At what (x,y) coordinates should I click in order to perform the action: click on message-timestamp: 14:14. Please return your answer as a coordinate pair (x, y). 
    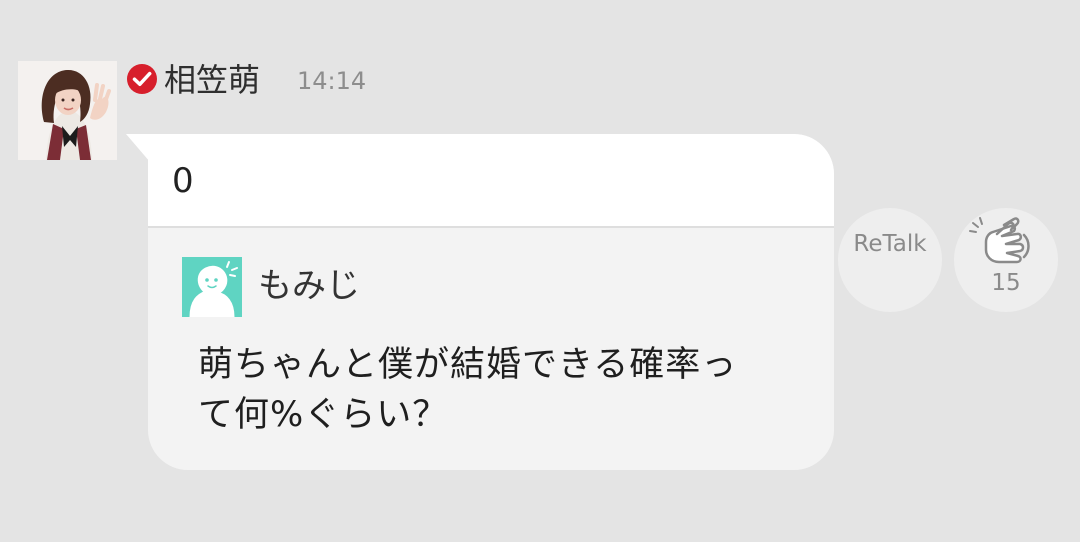
    Looking at the image, I should click on (332, 81).